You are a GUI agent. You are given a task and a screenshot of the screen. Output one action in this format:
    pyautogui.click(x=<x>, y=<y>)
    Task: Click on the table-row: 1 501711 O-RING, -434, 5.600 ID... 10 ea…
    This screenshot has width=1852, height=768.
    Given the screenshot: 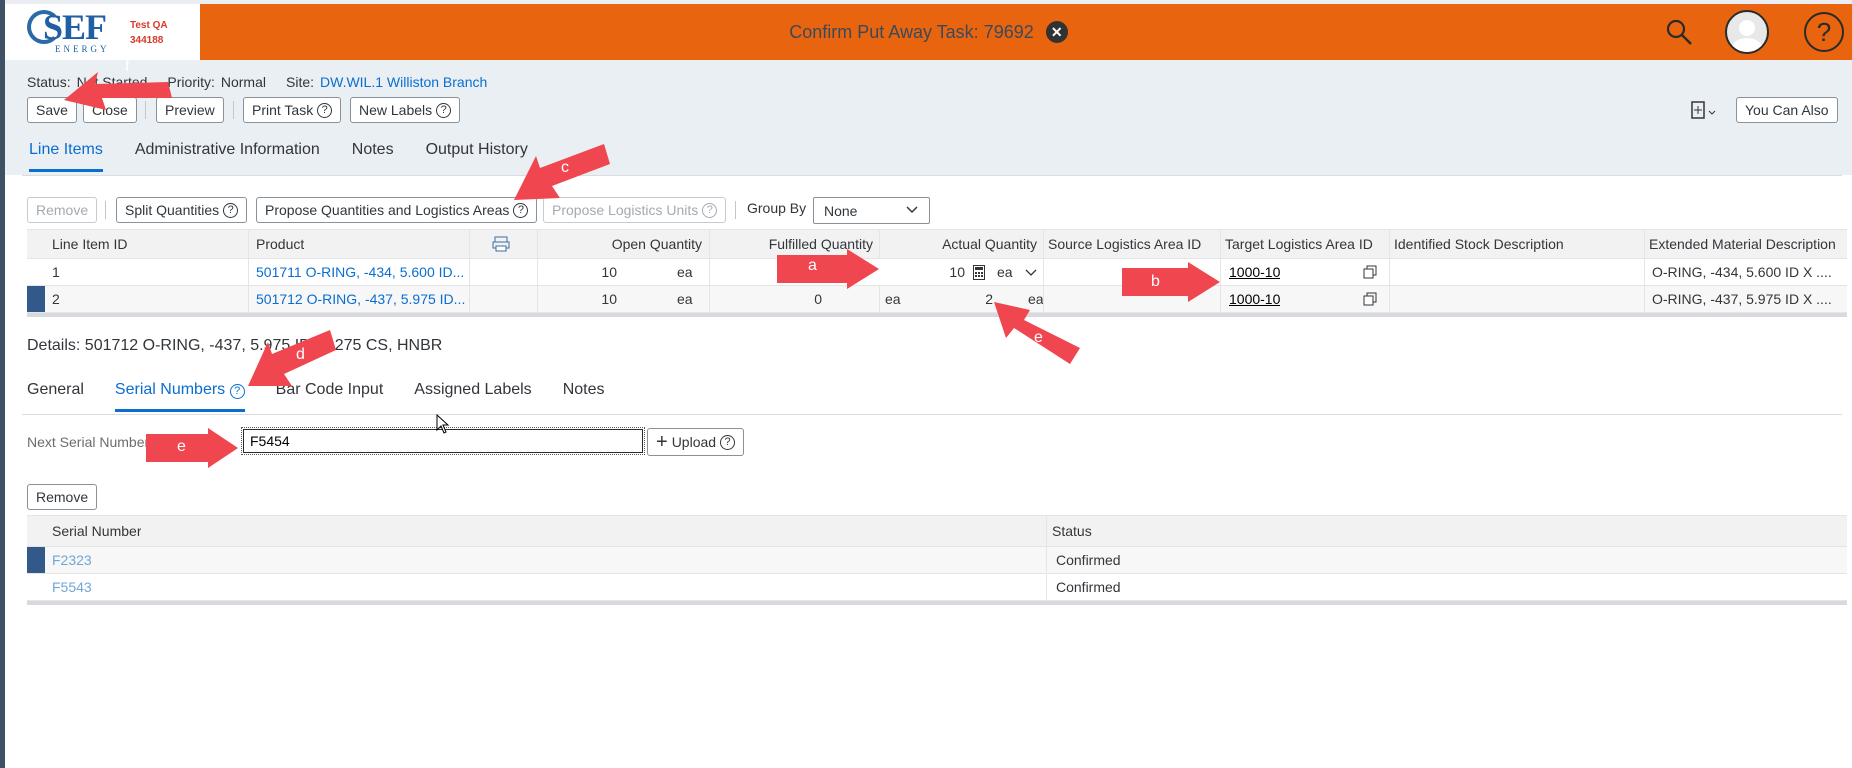 What is the action you would take?
    pyautogui.click(x=937, y=272)
    